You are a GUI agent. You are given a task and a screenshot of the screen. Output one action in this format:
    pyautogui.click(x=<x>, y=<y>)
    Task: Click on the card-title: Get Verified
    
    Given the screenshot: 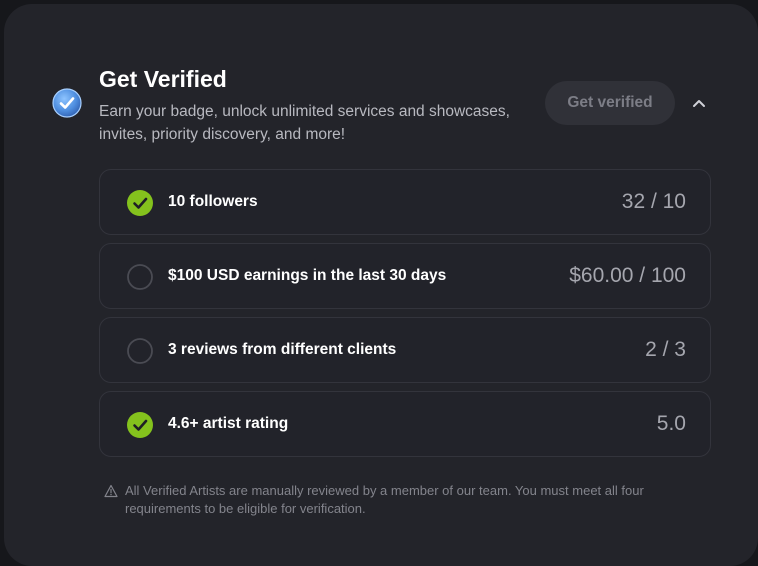 What is the action you would take?
    pyautogui.click(x=163, y=79)
    